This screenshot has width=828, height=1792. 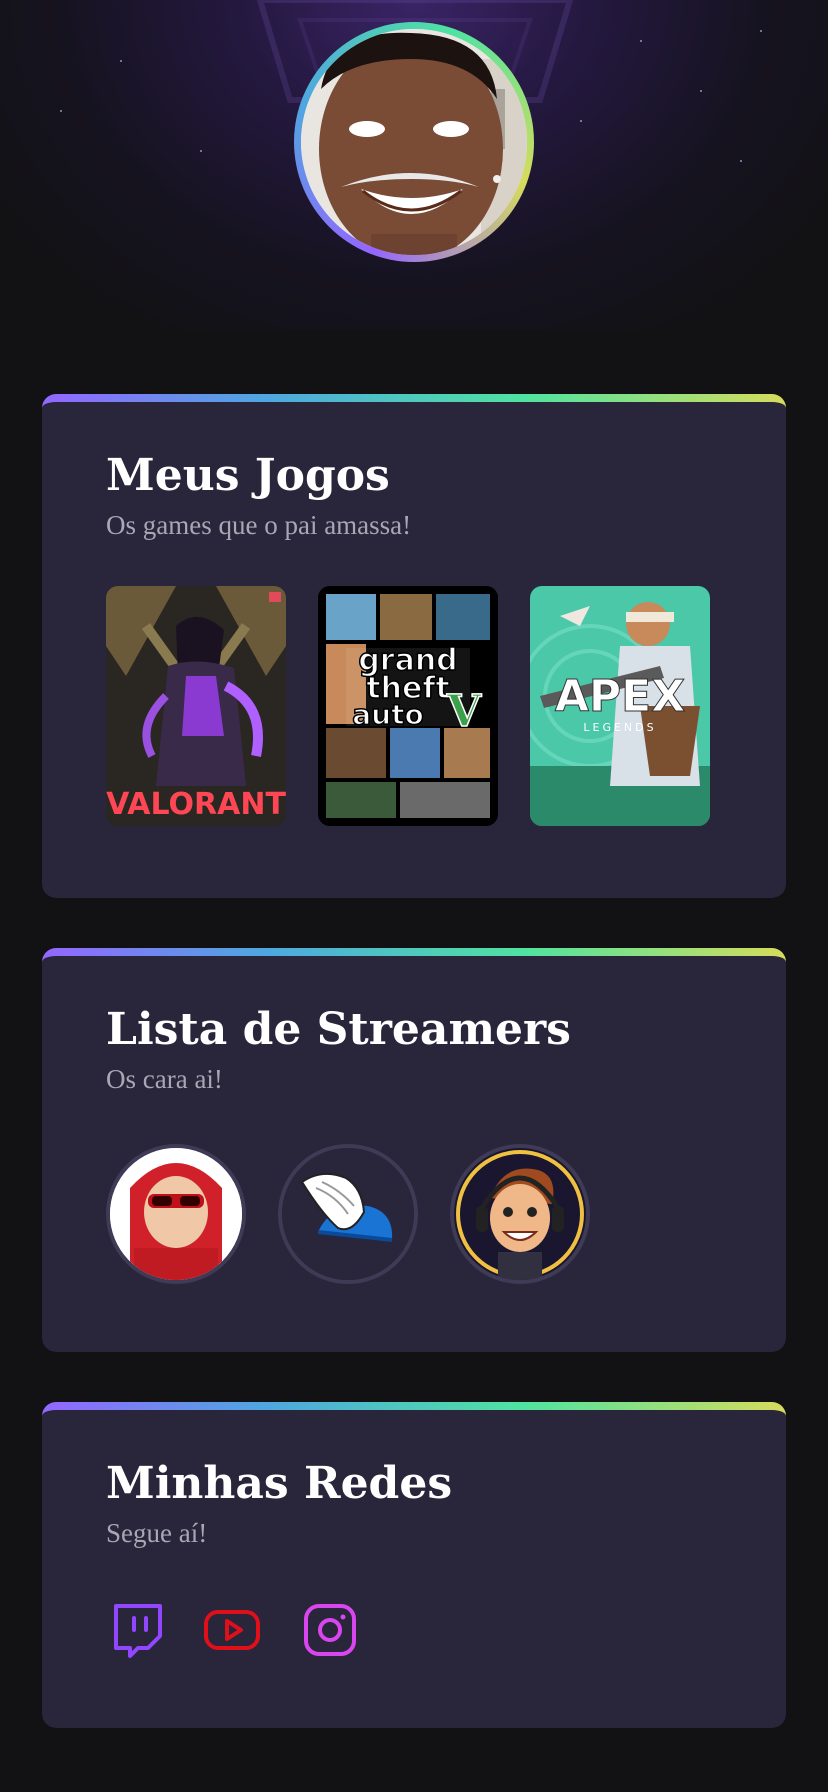 I want to click on games-subtitle: Os games que o pai amassa!, so click(x=259, y=525).